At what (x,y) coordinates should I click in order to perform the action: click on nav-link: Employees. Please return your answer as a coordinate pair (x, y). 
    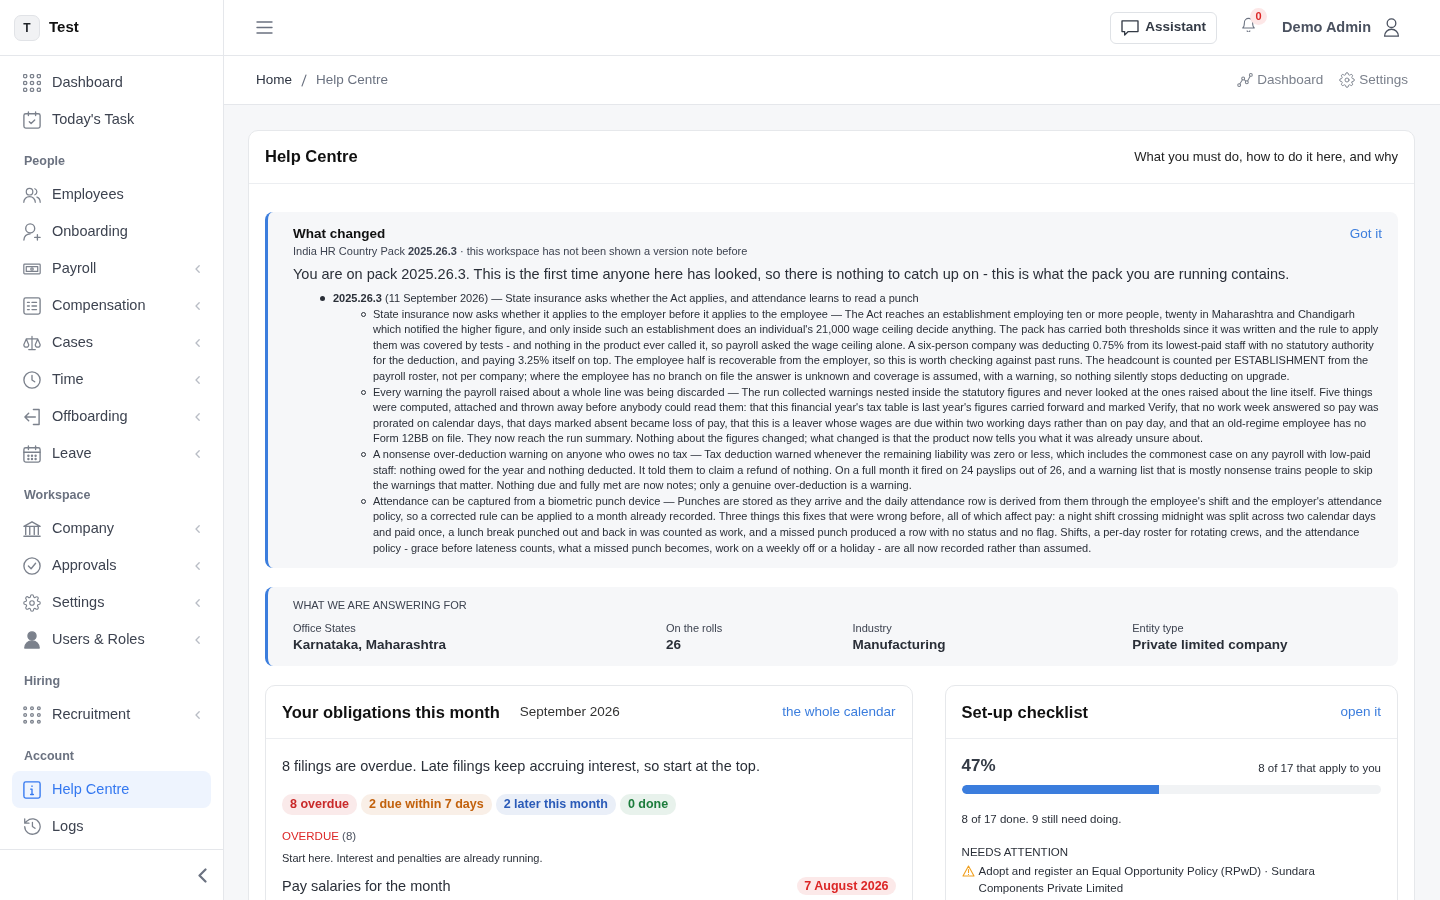
    Looking at the image, I should click on (111, 194).